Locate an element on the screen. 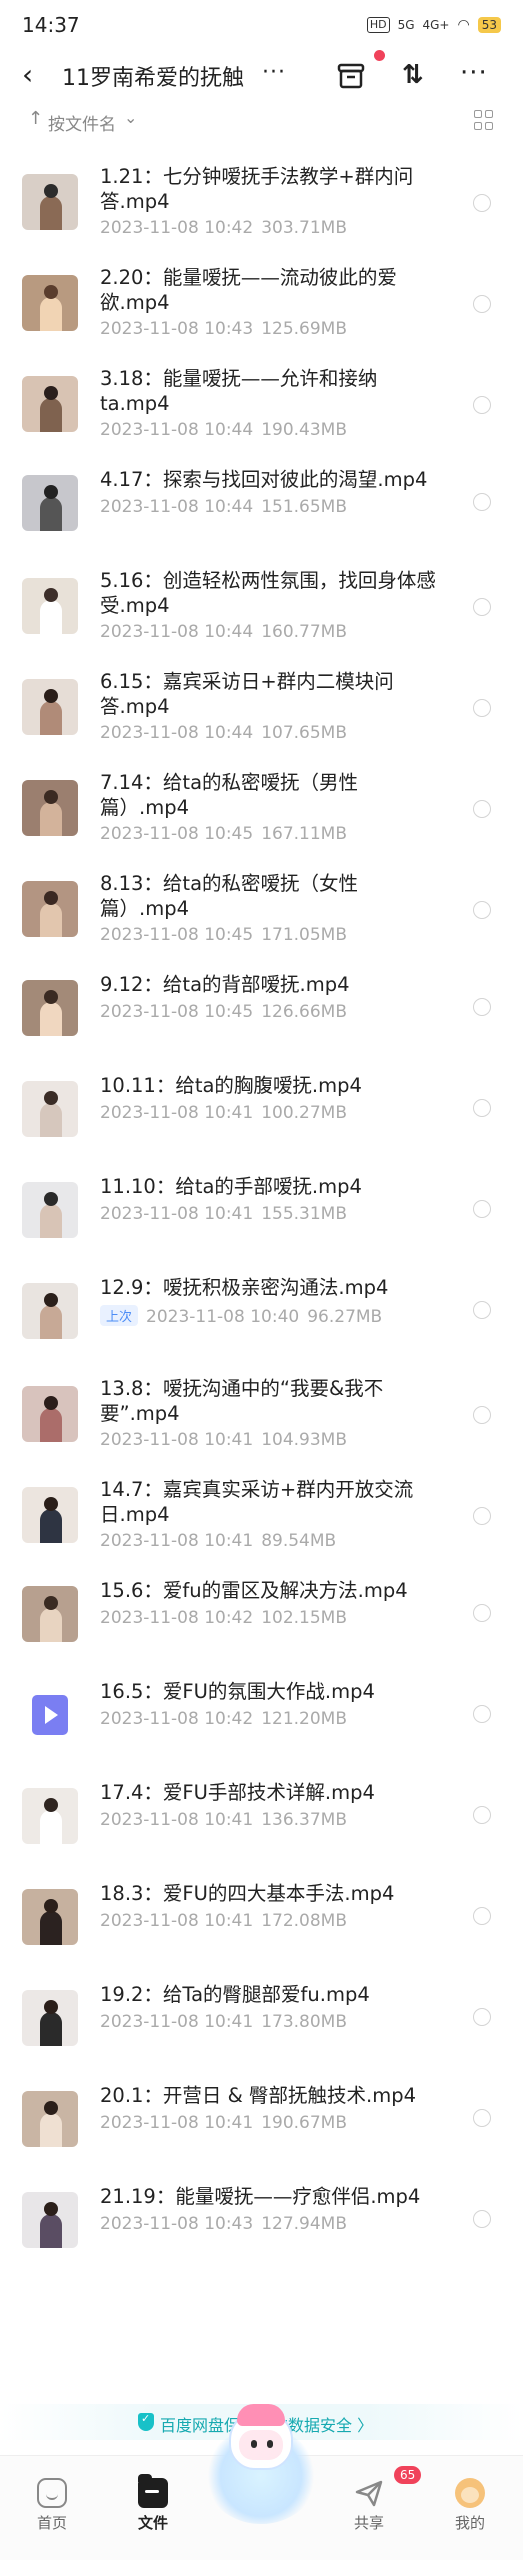 The height and width of the screenshot is (2560, 523). transfer-list-icon is located at coordinates (351, 76).